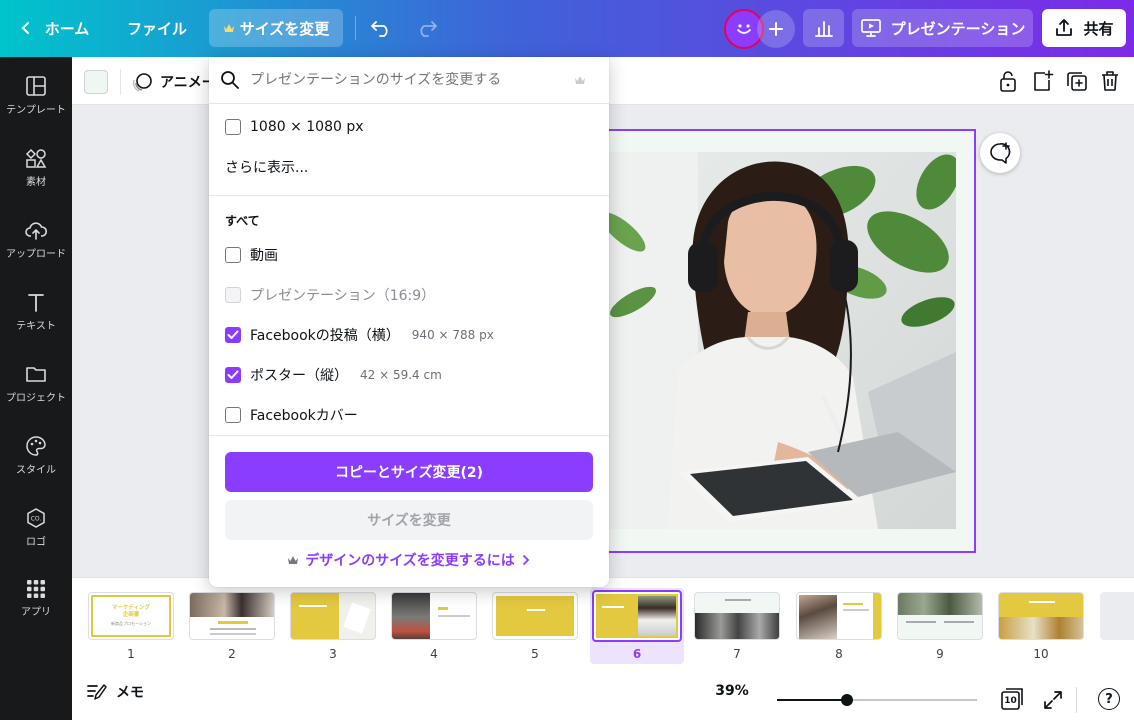 The image size is (1134, 720). What do you see at coordinates (1000, 153) in the screenshot?
I see `add-comment-button` at bounding box center [1000, 153].